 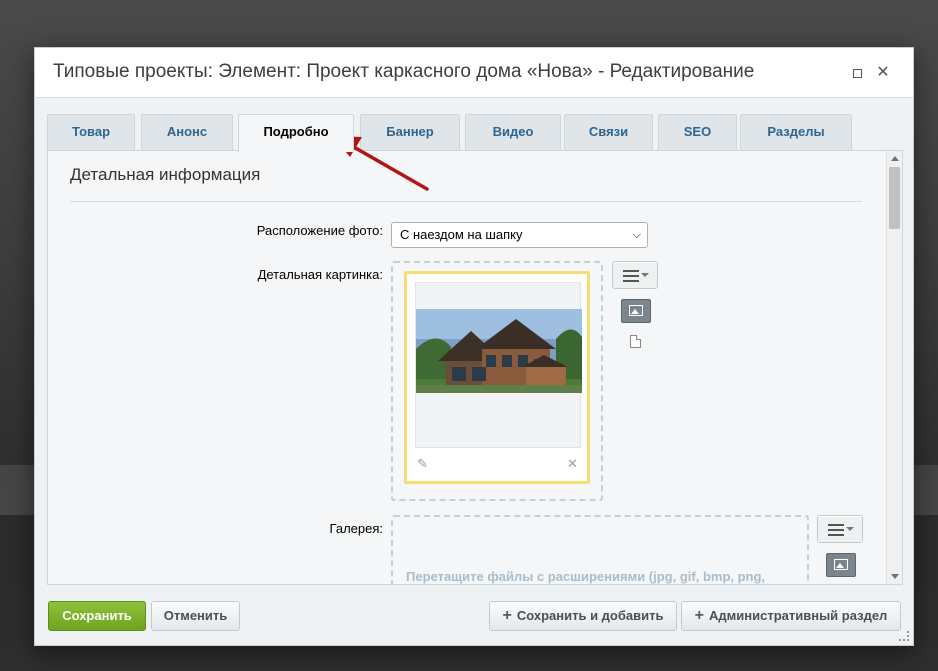 I want to click on gallery-menu-button, so click(x=840, y=529).